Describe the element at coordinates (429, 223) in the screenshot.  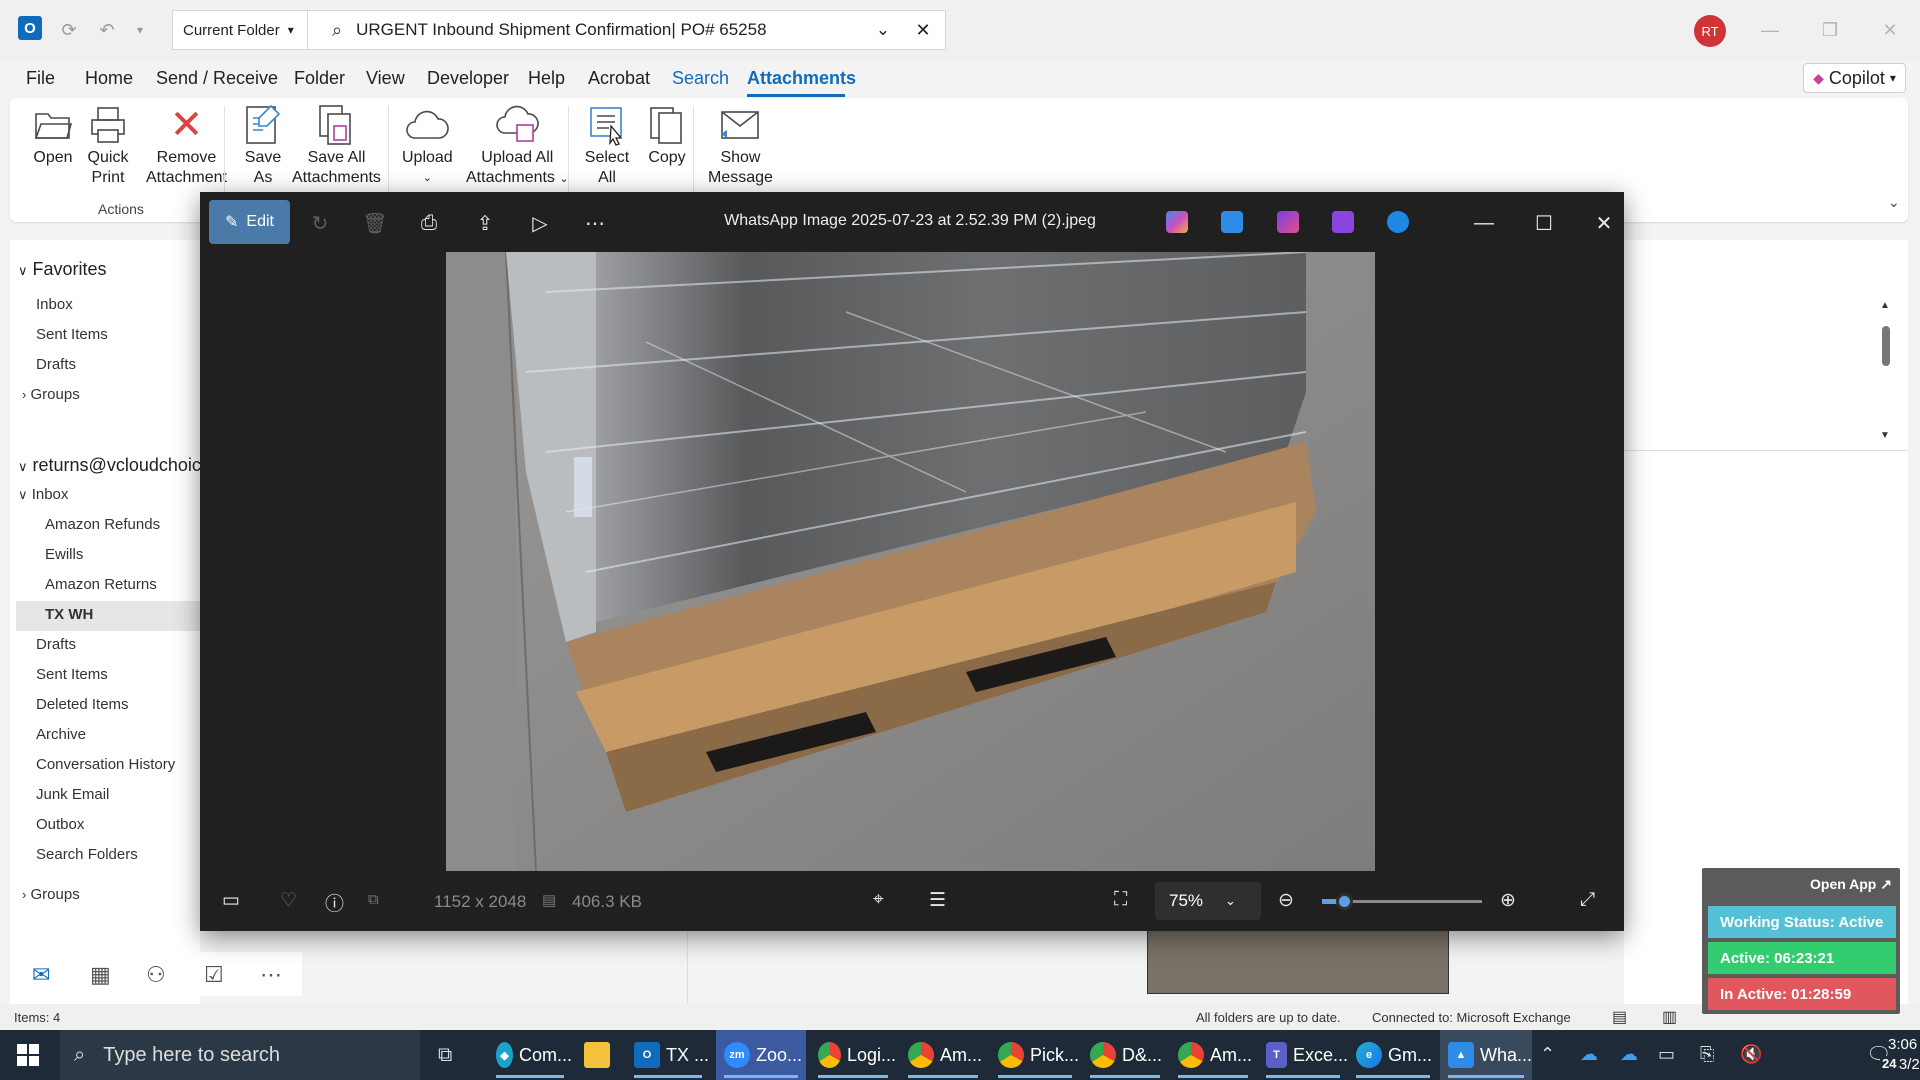
I see `print-icon: ⎙` at that location.